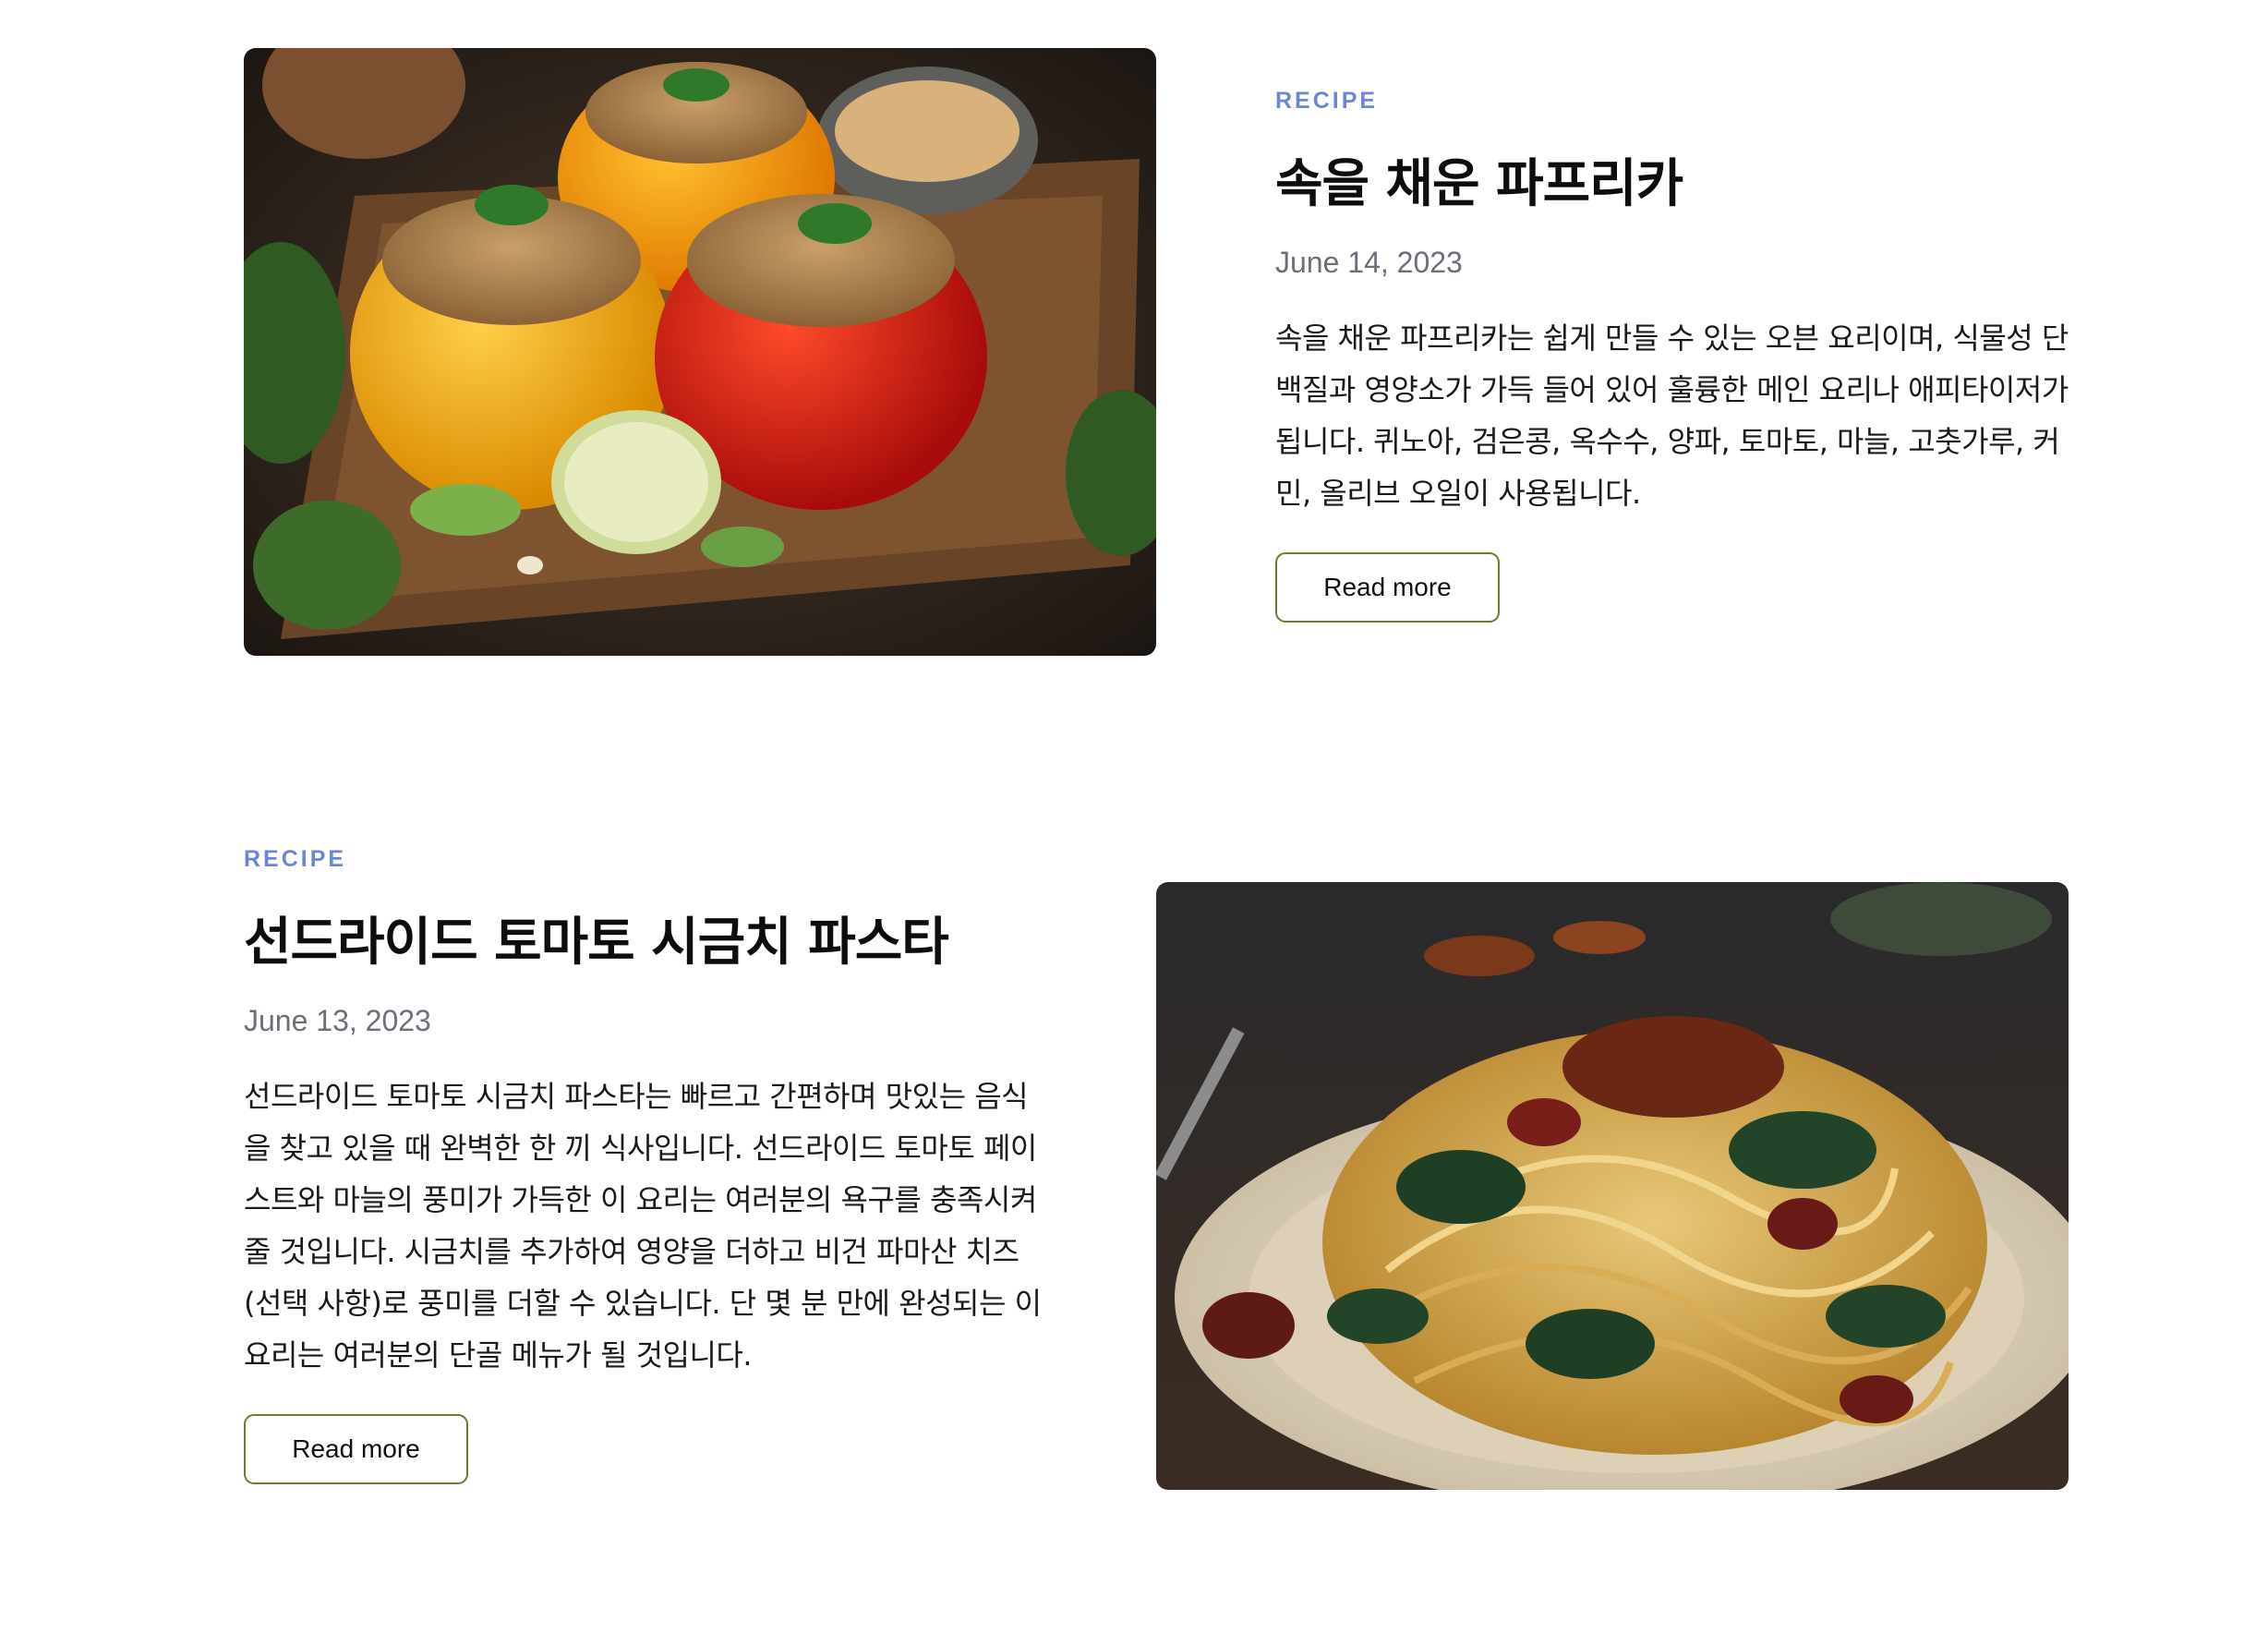 The height and width of the screenshot is (1633, 2268). Describe the element at coordinates (1369, 263) in the screenshot. I see `post-date: June 14, 2023` at that location.